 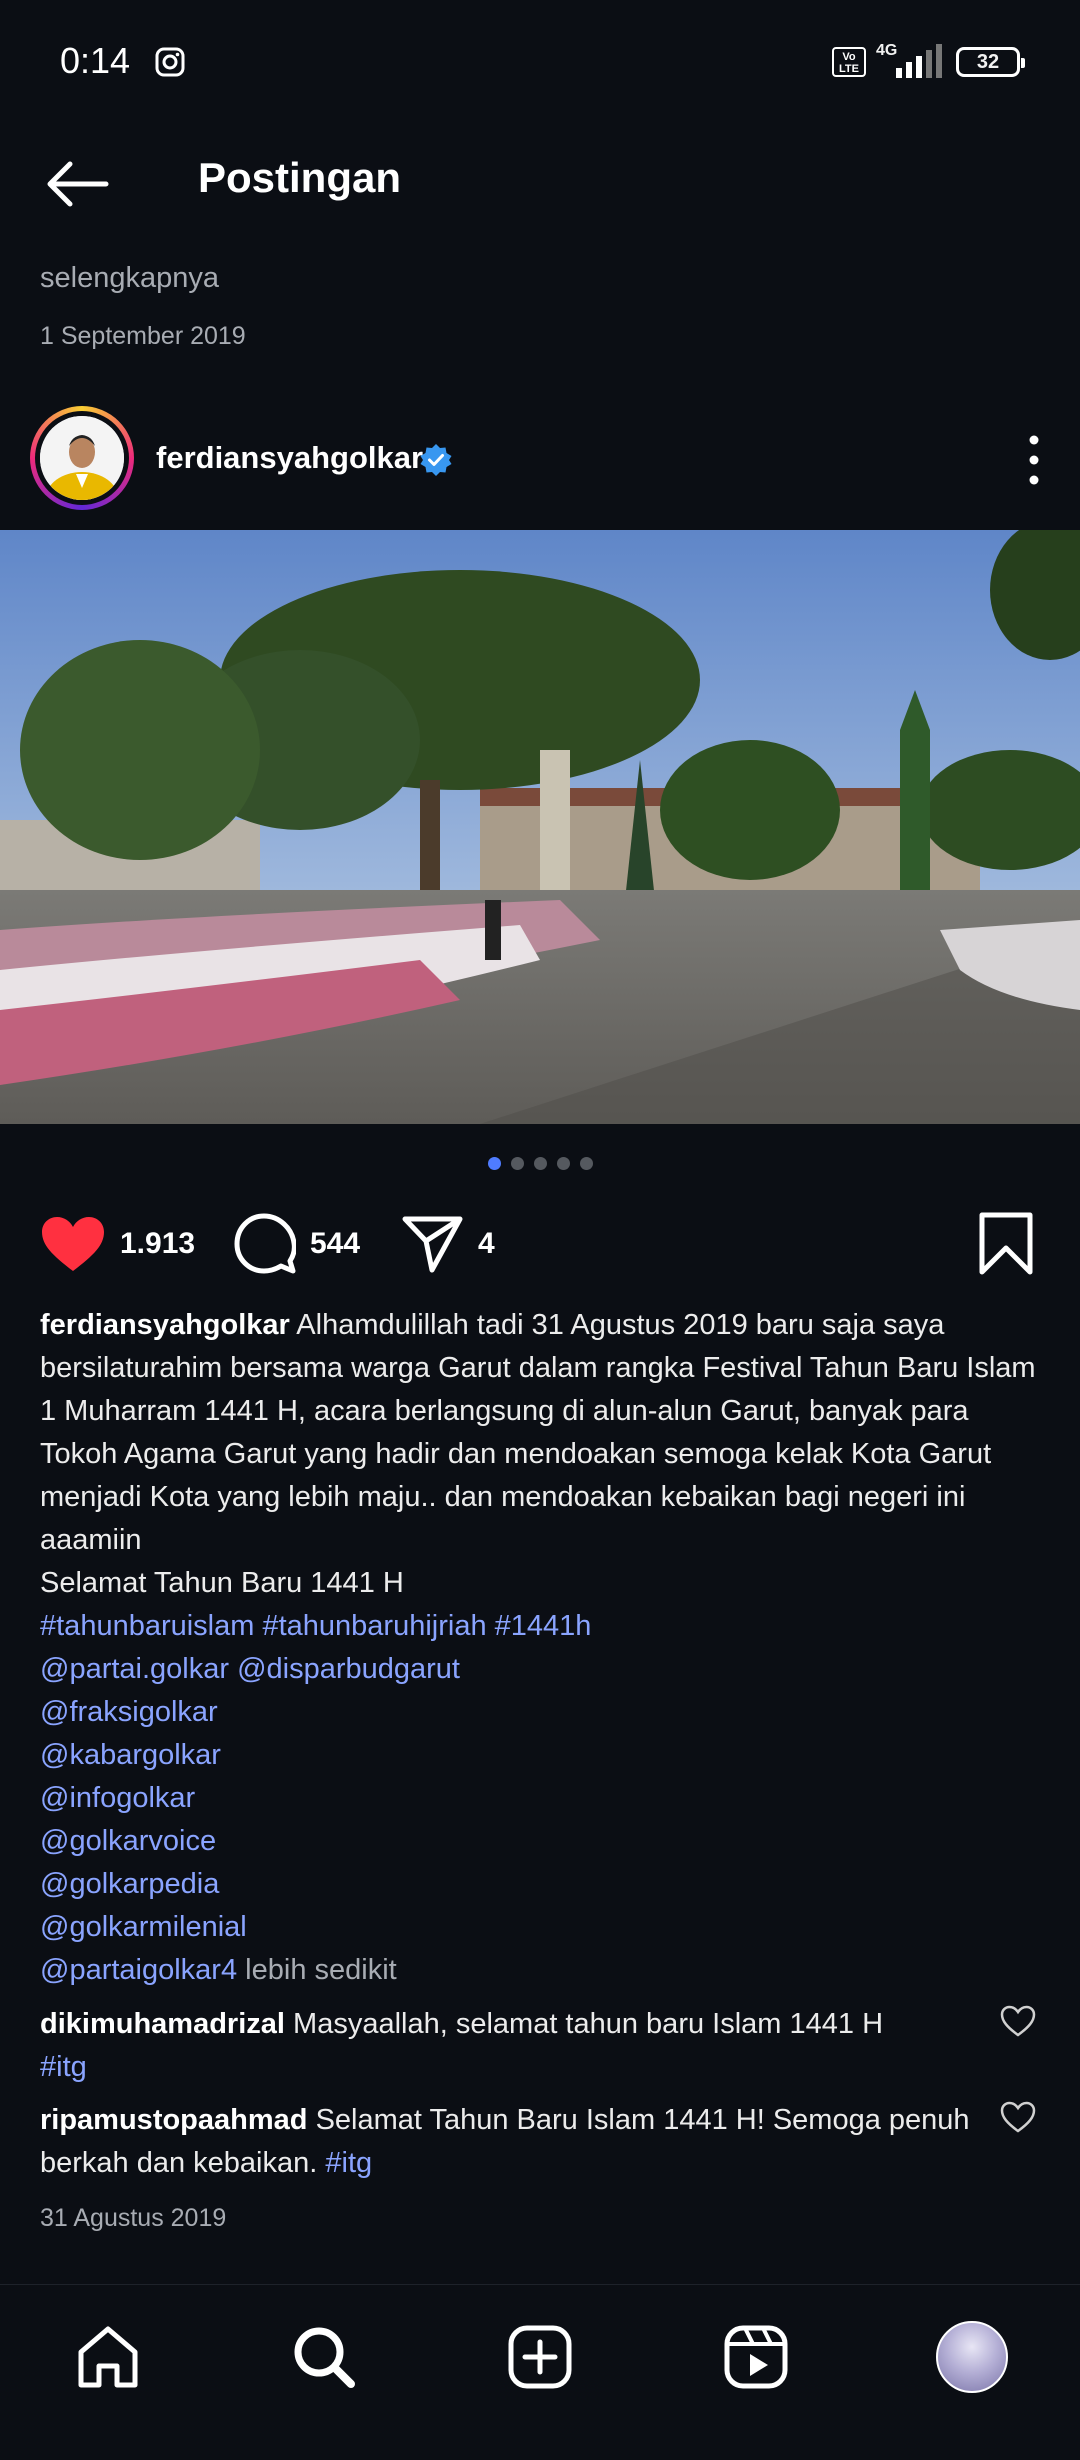 What do you see at coordinates (133, 2218) in the screenshot?
I see `post-date: 31 Agustus 2019` at bounding box center [133, 2218].